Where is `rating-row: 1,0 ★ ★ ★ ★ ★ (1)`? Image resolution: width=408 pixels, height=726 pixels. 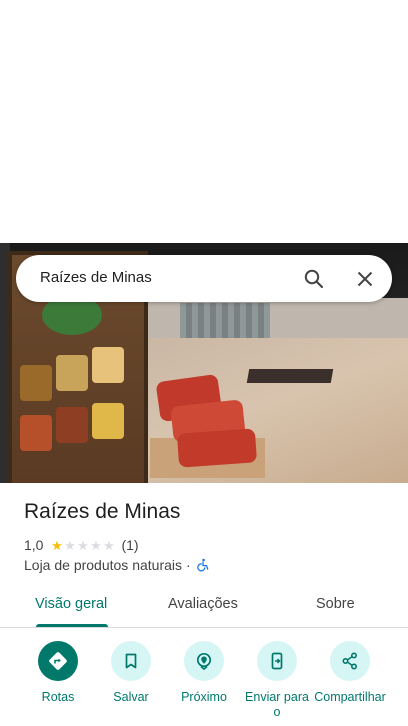
rating-row: 1,0 ★ ★ ★ ★ ★ (1) is located at coordinates (81, 545).